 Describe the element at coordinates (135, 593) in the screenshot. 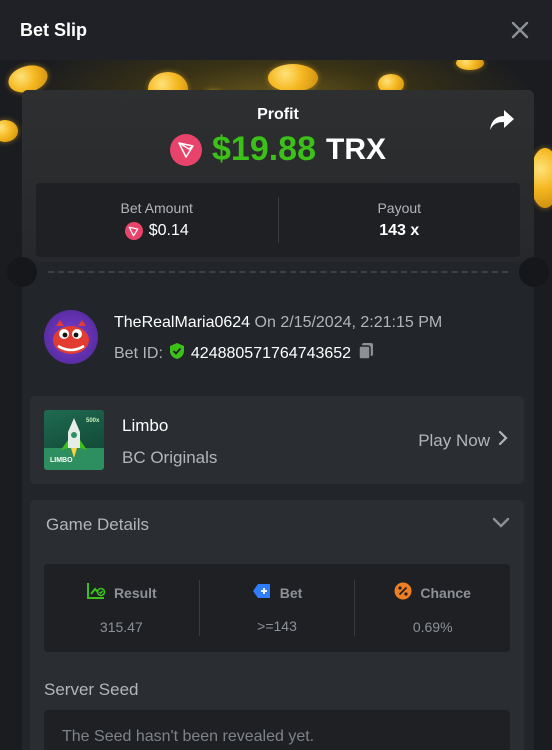

I see `result-label: Result` at that location.